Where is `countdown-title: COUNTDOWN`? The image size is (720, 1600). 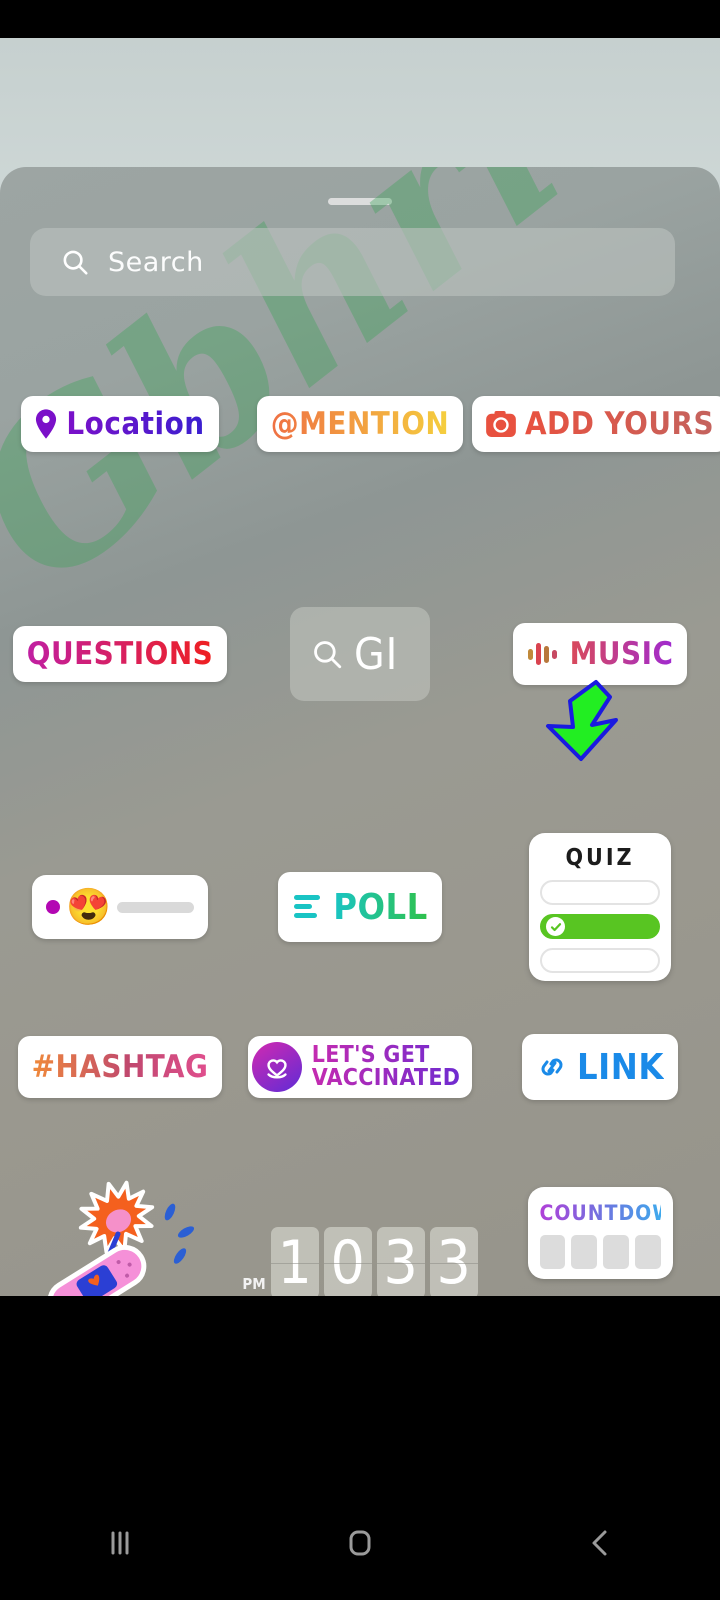
countdown-title: COUNTDOWN is located at coordinates (615, 1213).